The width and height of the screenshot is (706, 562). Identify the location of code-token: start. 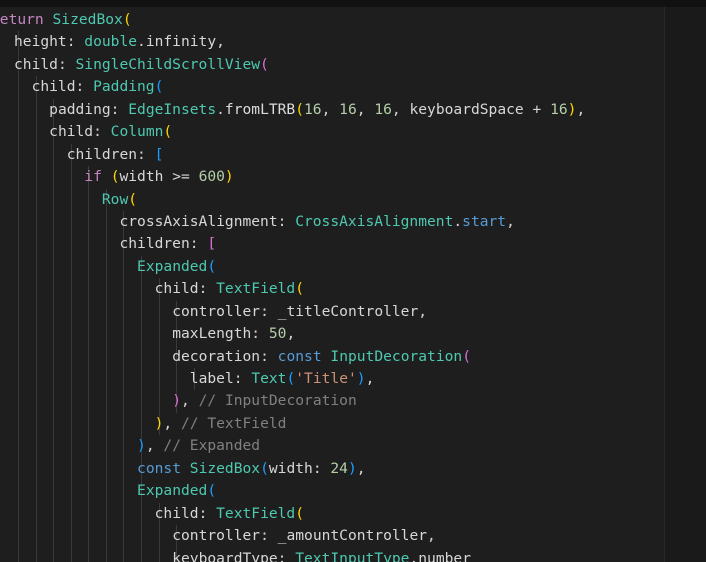
(484, 221).